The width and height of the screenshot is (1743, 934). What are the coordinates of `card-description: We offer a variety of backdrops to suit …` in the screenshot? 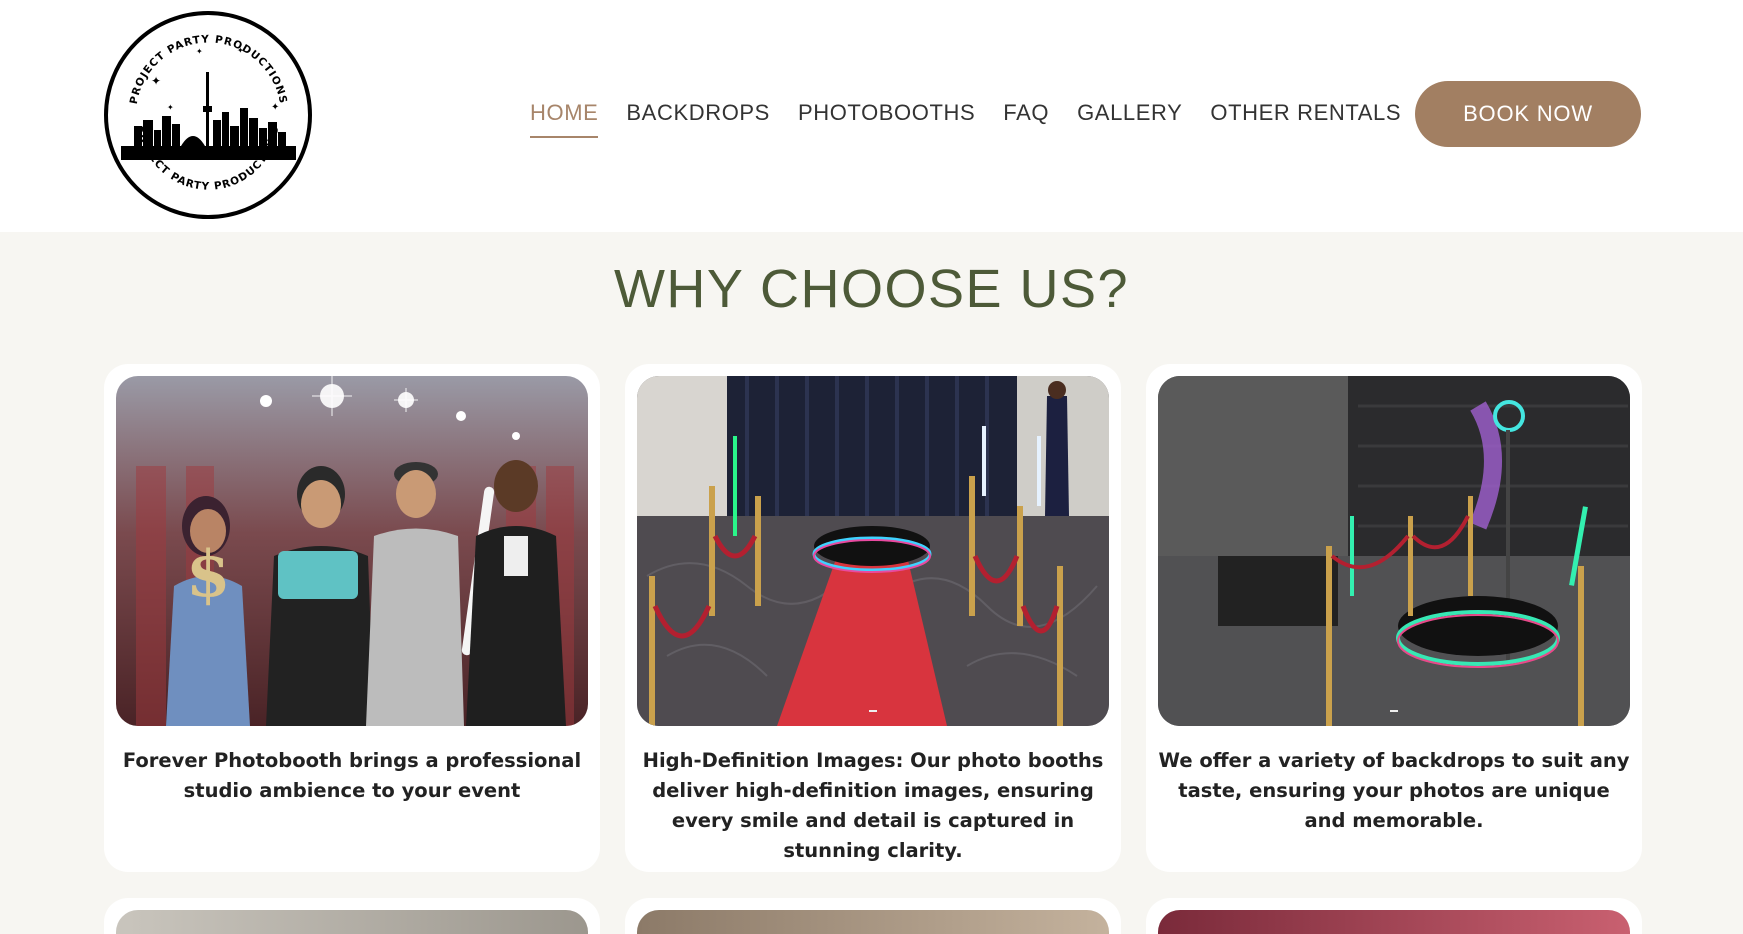 It's located at (1394, 790).